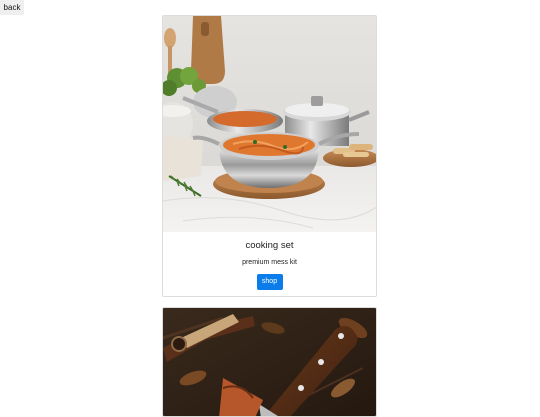 This screenshot has height=417, width=540. What do you see at coordinates (269, 245) in the screenshot?
I see `product-title: cooking set` at bounding box center [269, 245].